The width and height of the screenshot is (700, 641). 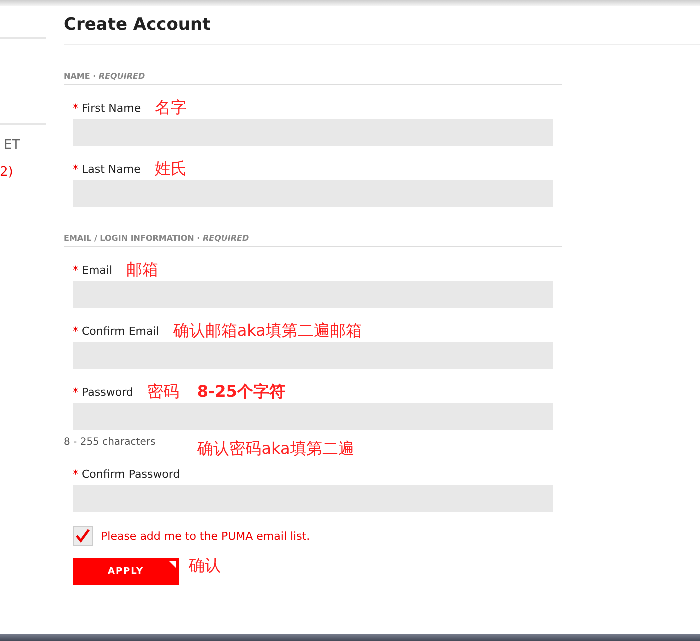 What do you see at coordinates (205, 536) in the screenshot?
I see `checkbox-label: Please add me to the PUMA email list.` at bounding box center [205, 536].